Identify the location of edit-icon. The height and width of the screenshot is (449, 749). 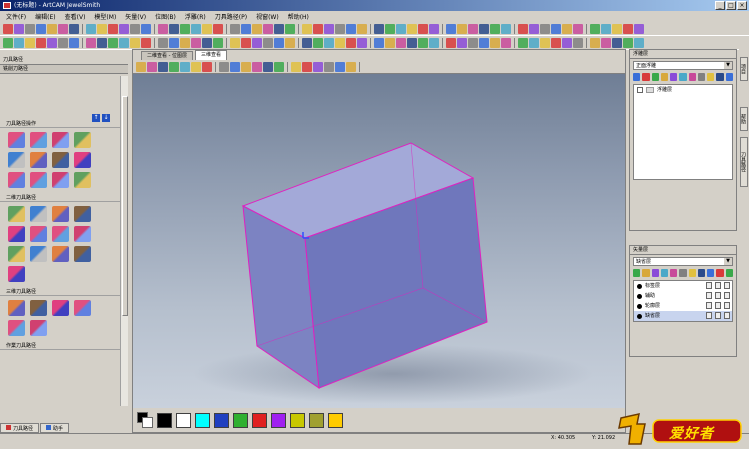
(718, 285).